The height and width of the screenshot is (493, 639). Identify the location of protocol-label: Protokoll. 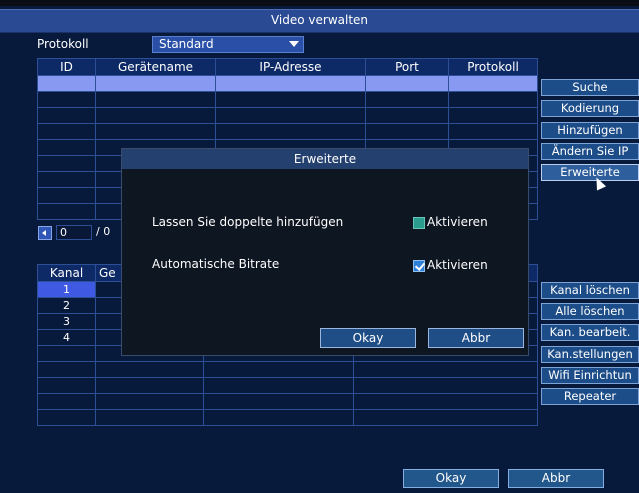
(63, 44).